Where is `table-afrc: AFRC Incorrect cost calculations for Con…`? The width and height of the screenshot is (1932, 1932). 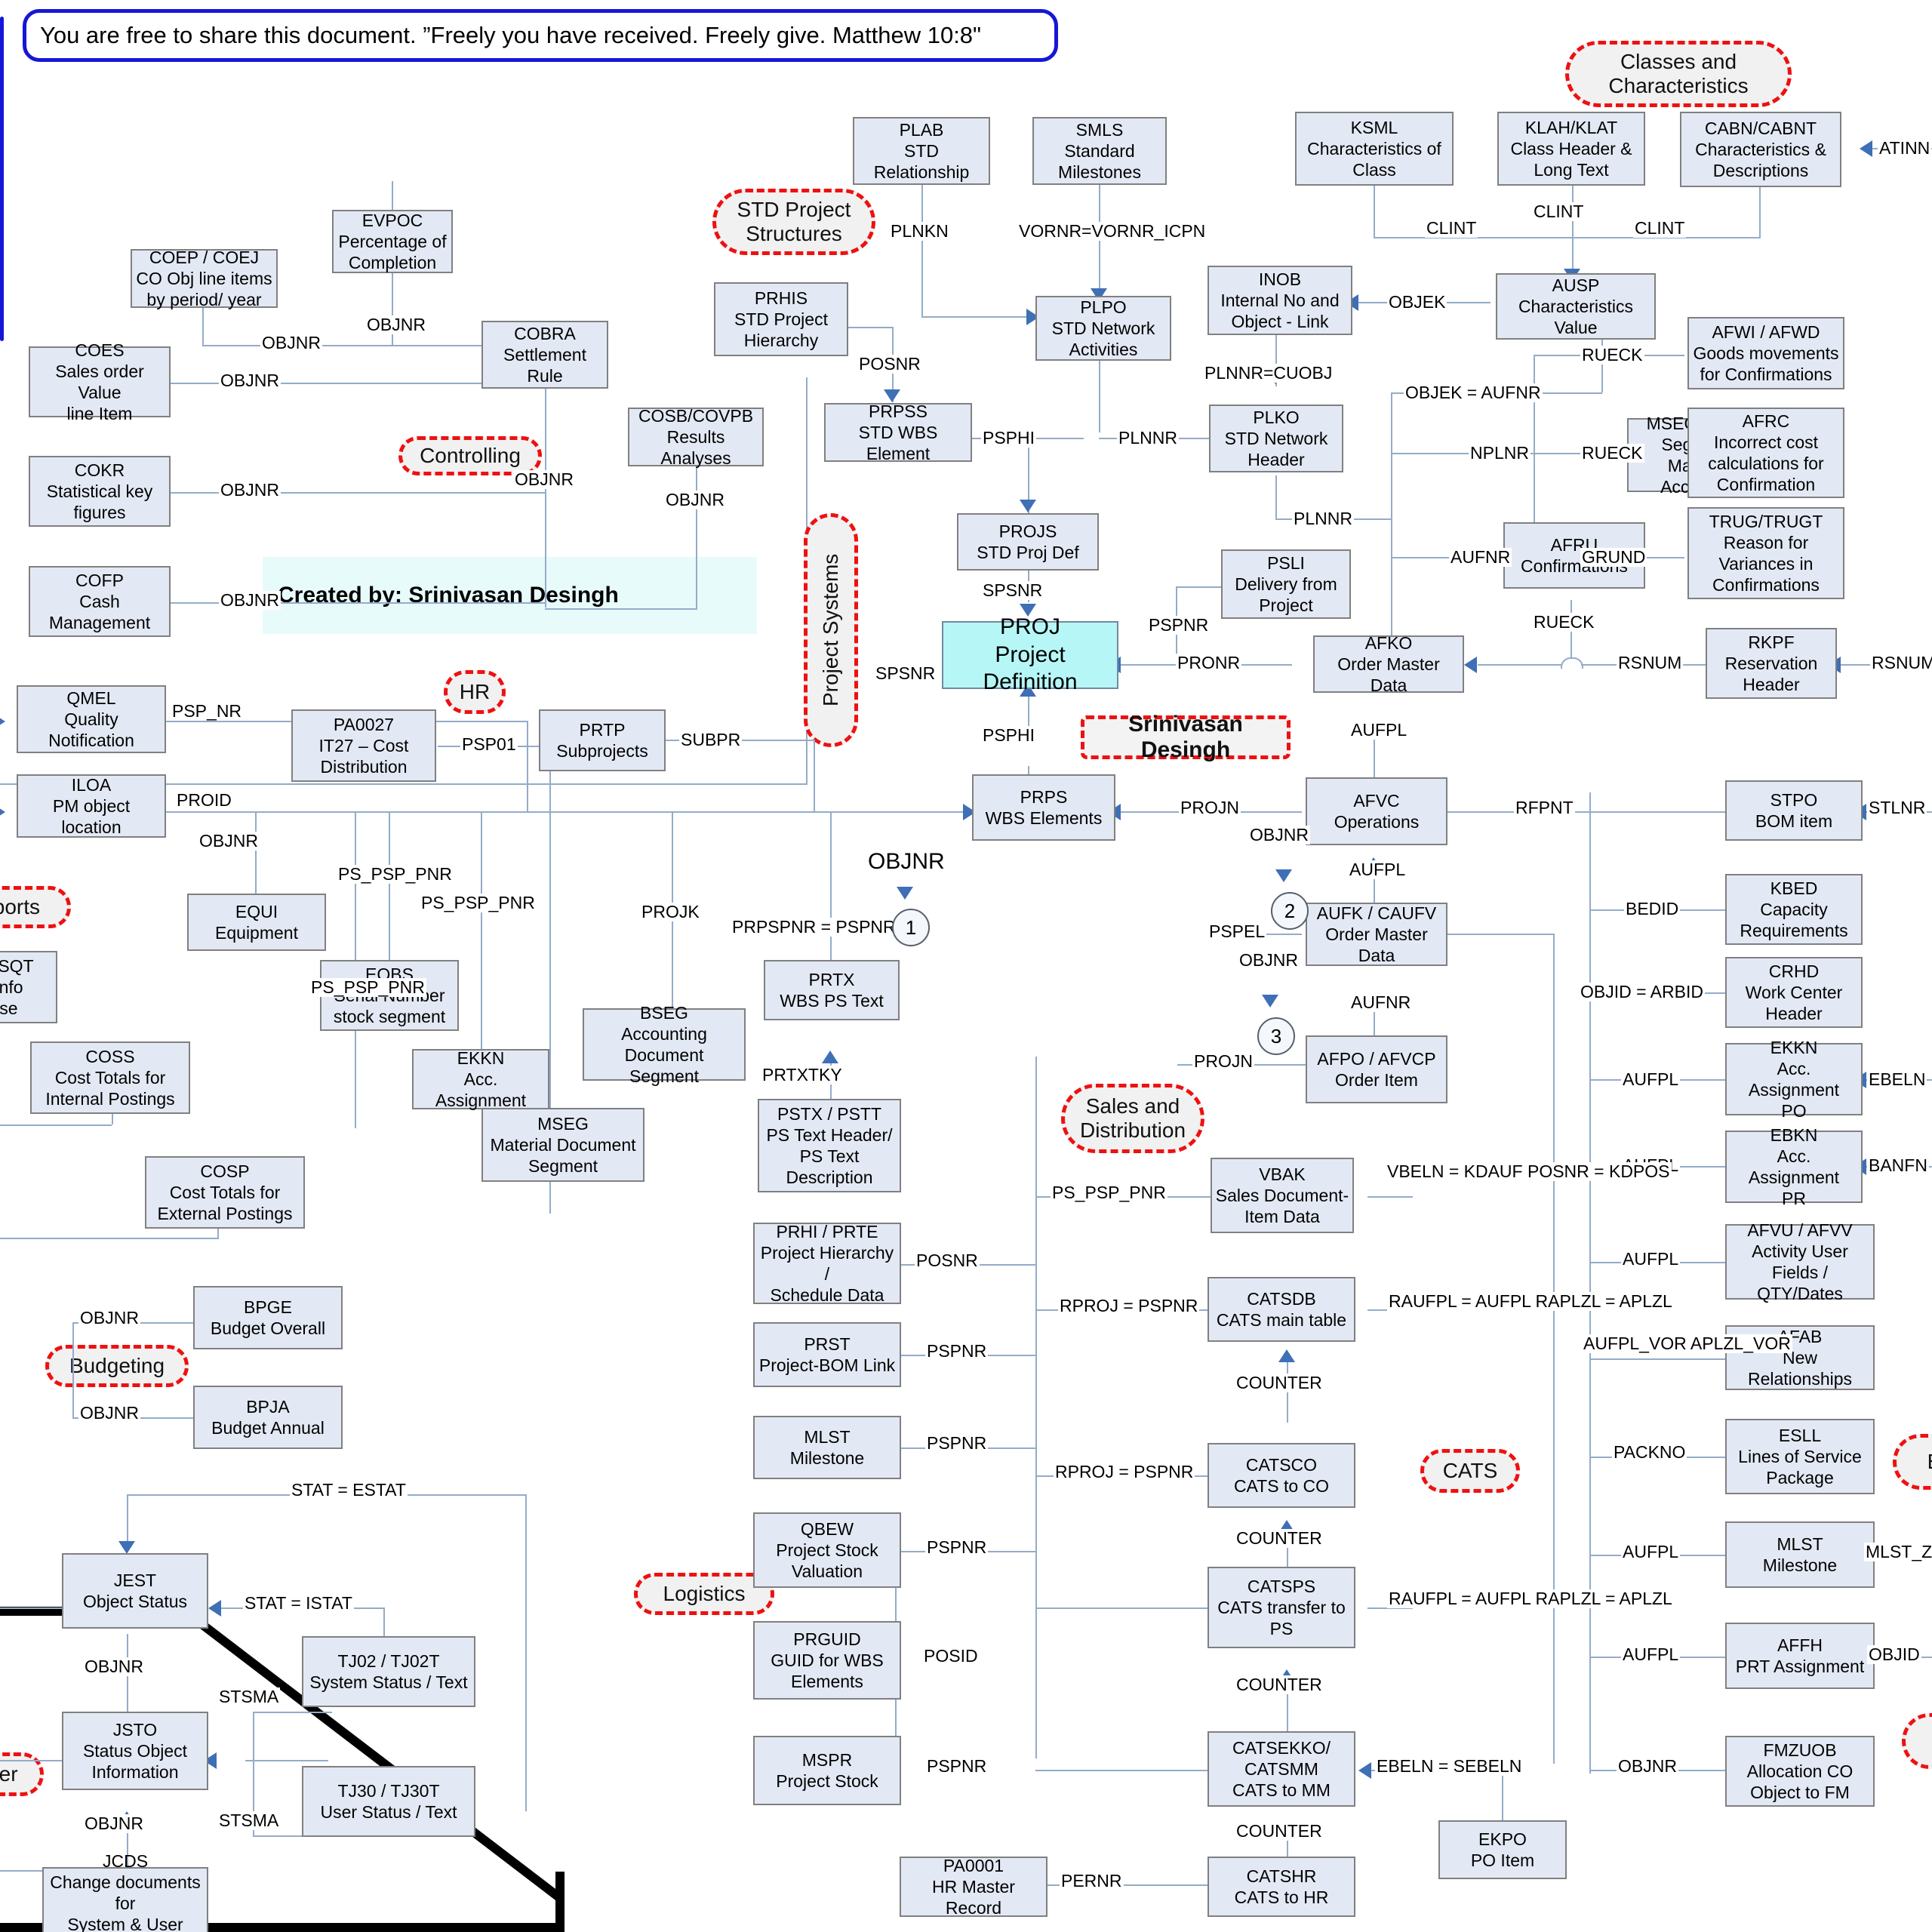 table-afrc: AFRC Incorrect cost calculations for Con… is located at coordinates (1765, 453).